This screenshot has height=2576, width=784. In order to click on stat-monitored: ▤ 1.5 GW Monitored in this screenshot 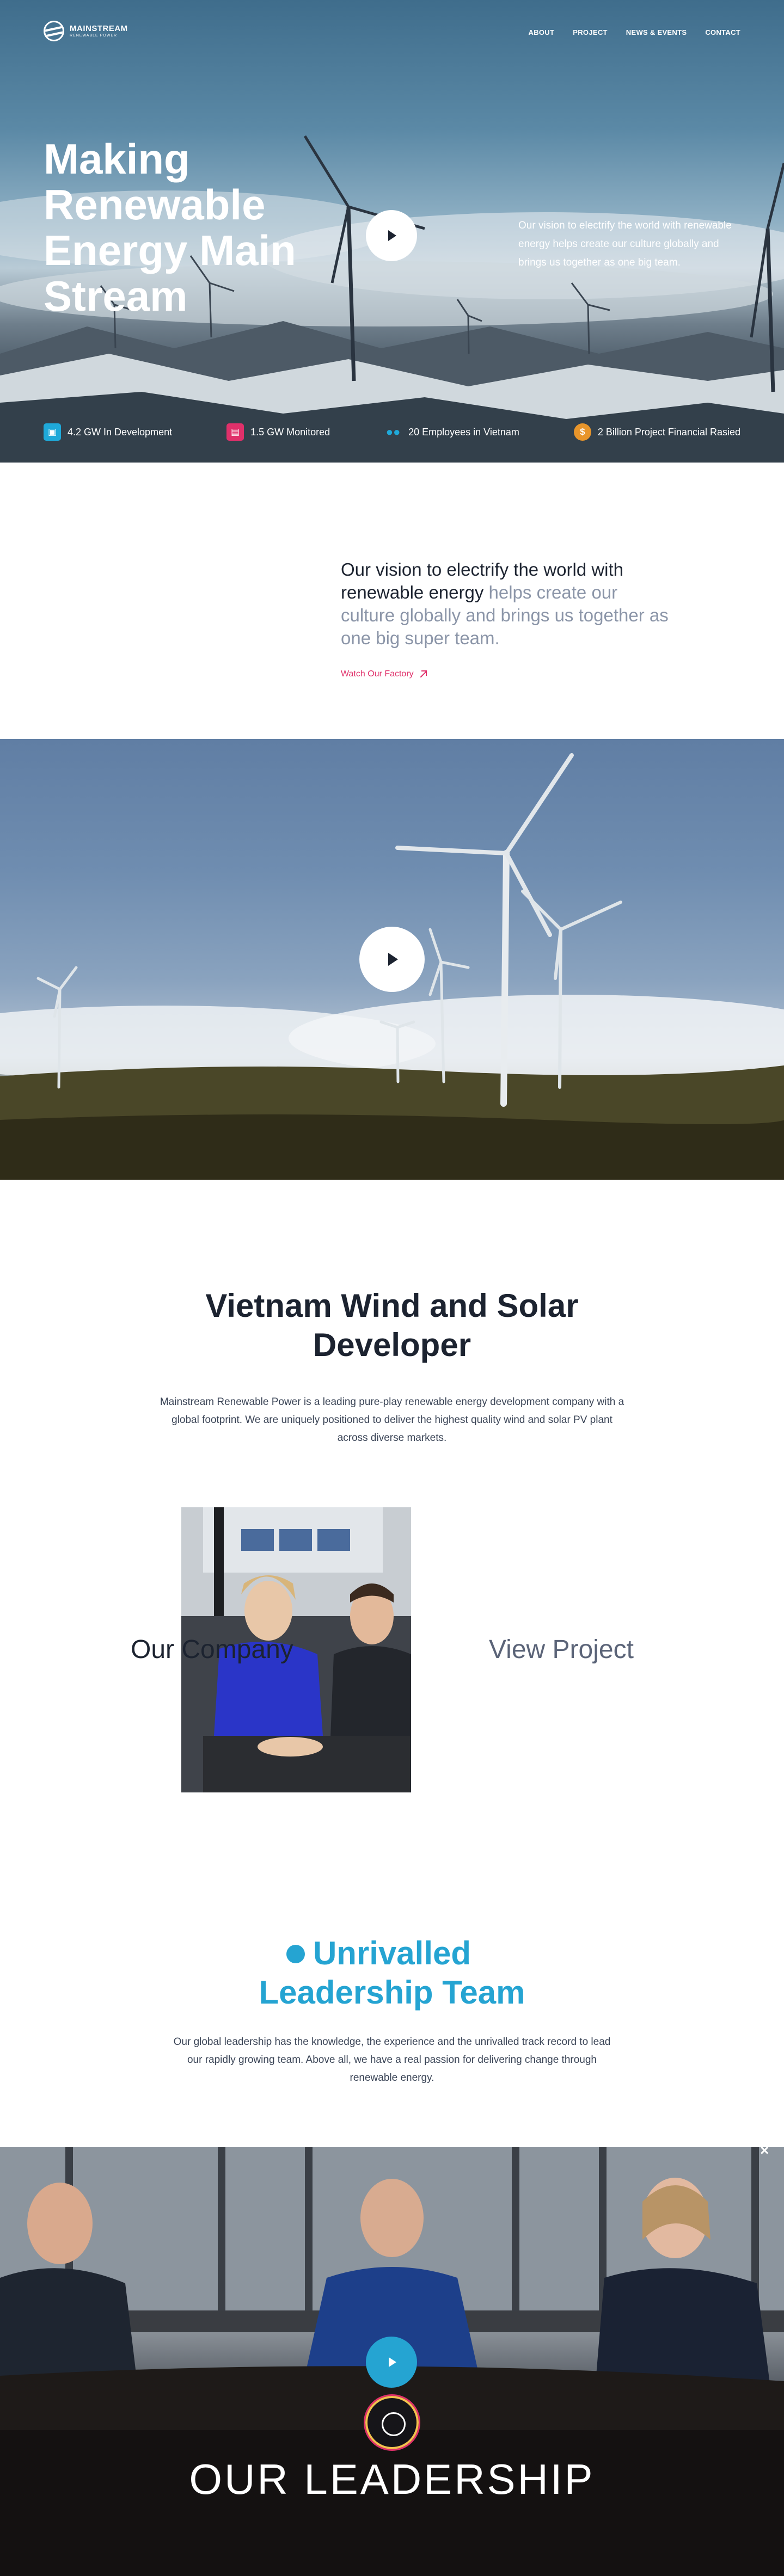, I will do `click(278, 432)`.